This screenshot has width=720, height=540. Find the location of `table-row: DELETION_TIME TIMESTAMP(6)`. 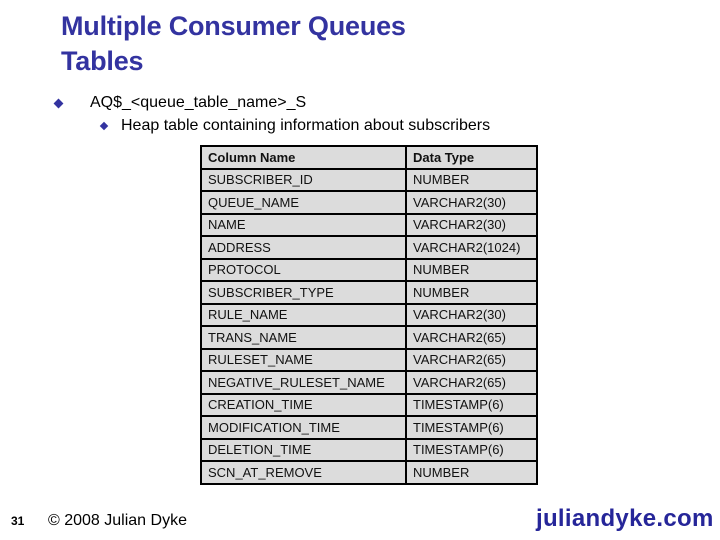

table-row: DELETION_TIME TIMESTAMP(6) is located at coordinates (369, 449).